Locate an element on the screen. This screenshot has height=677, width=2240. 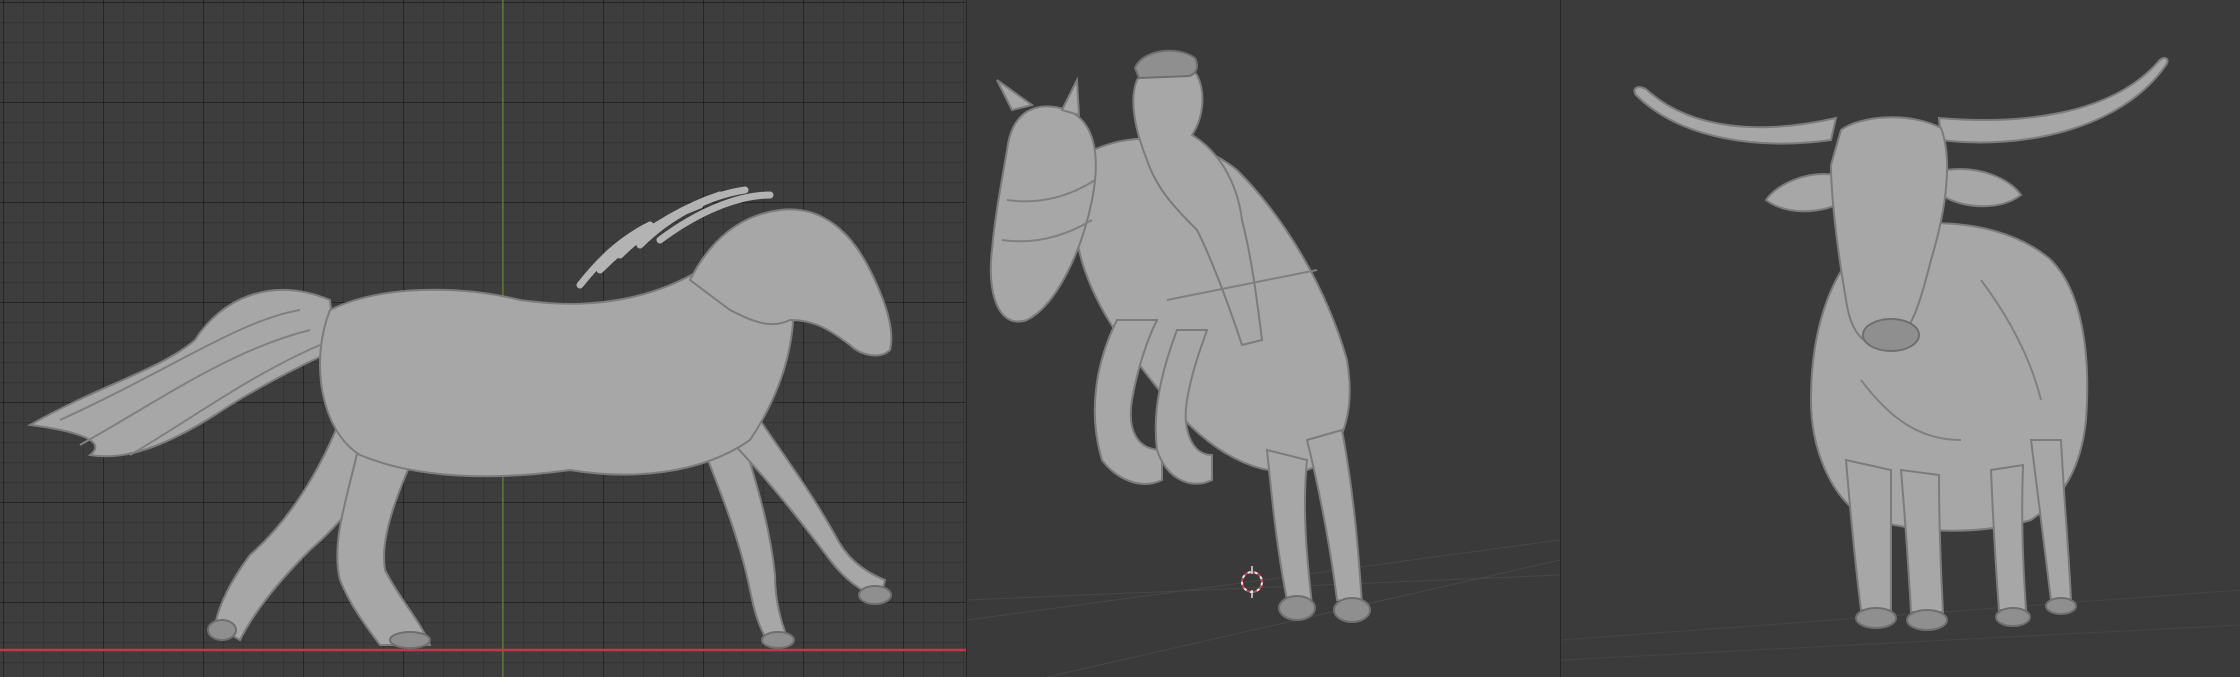
jockey-helmet is located at coordinates (1166, 64).